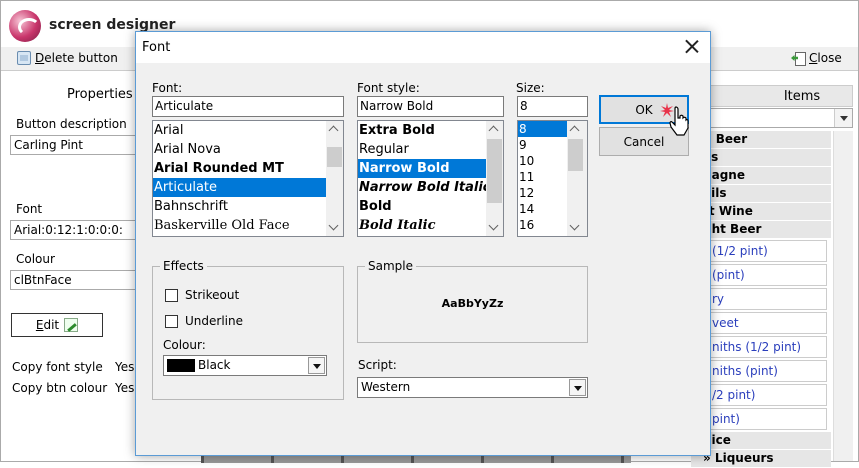  I want to click on item-group-row: es, so click(761, 158).